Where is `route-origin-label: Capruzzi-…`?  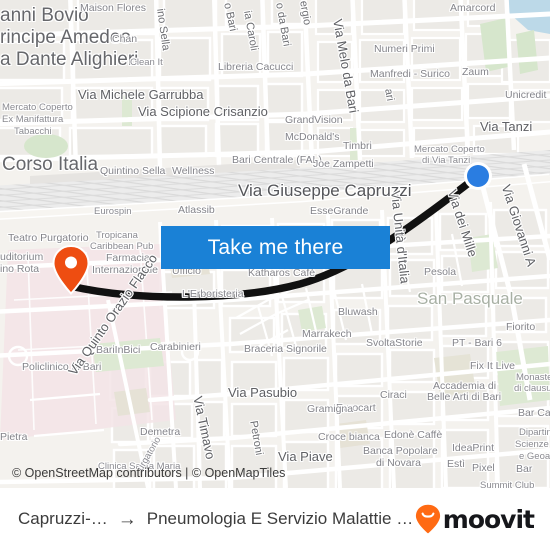
route-origin-label: Capruzzi-… is located at coordinates (63, 518).